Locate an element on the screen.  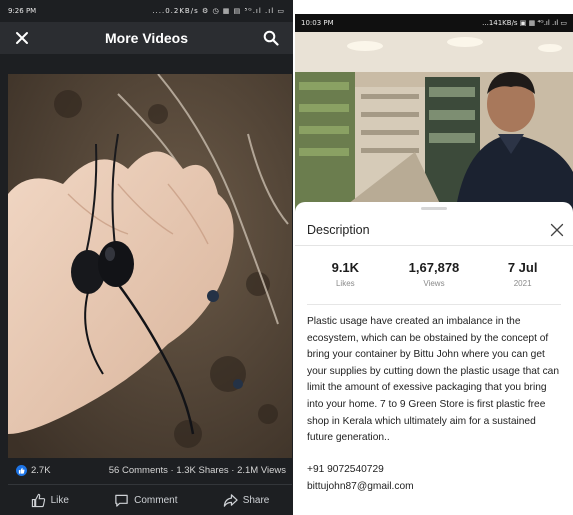
contact-email: bittujohn87@gmail.com is located at coordinates (434, 486).